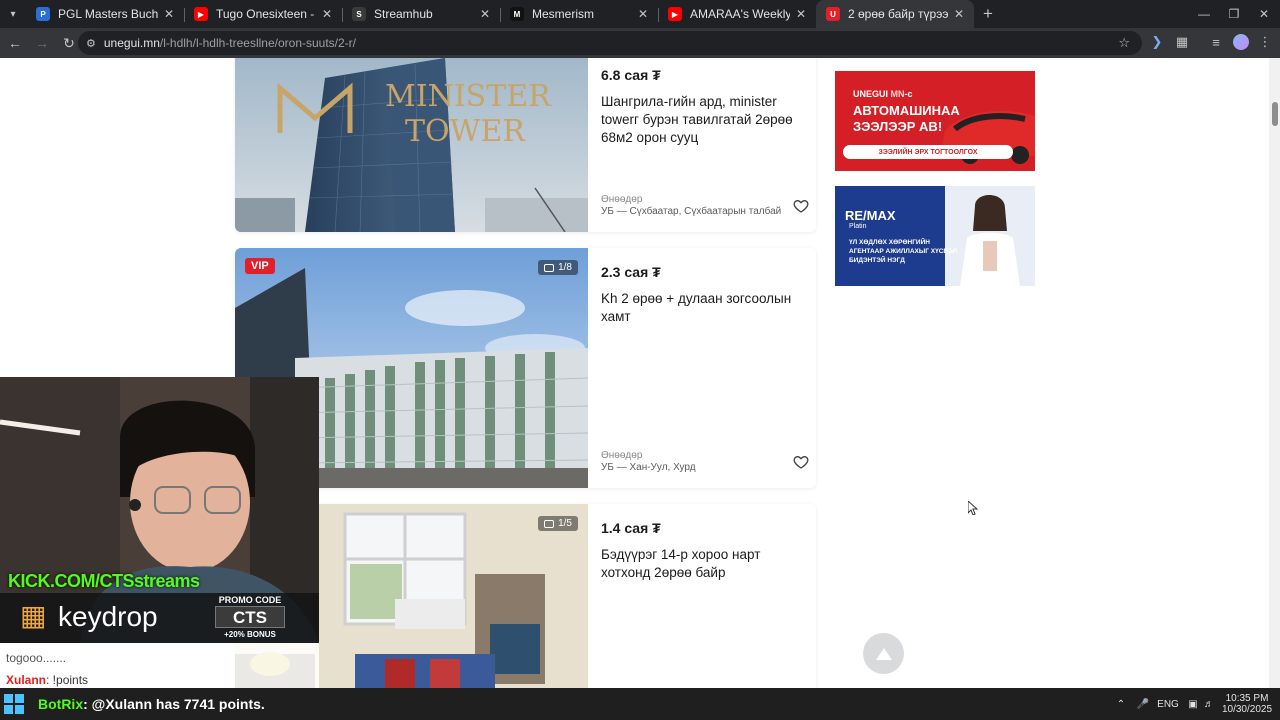  Describe the element at coordinates (1124, 43) in the screenshot. I see `bookmark-star-icon: ☆` at that location.